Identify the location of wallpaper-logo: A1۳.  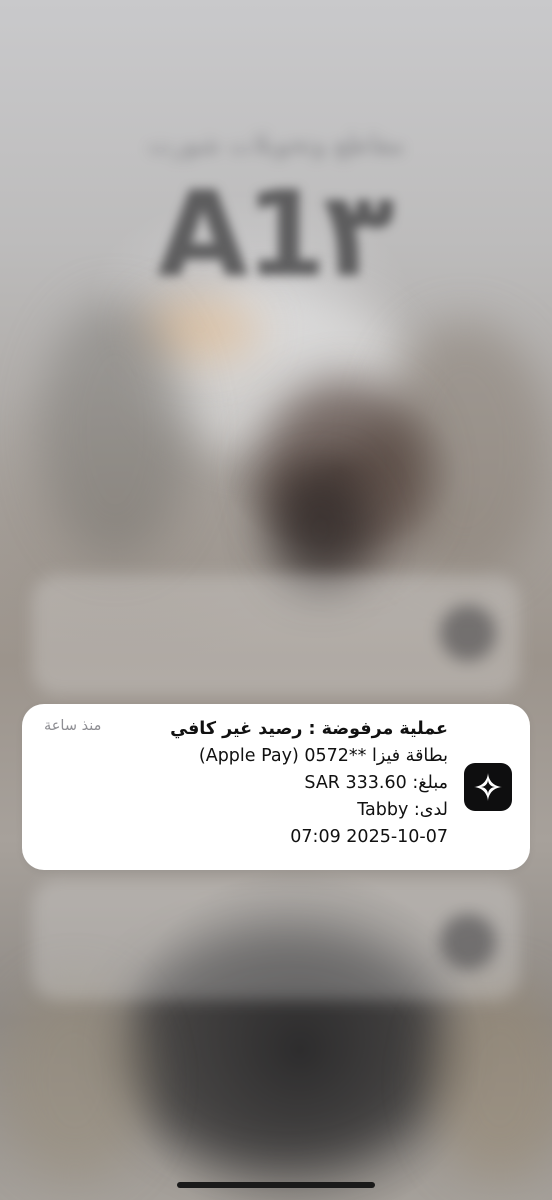
(277, 234).